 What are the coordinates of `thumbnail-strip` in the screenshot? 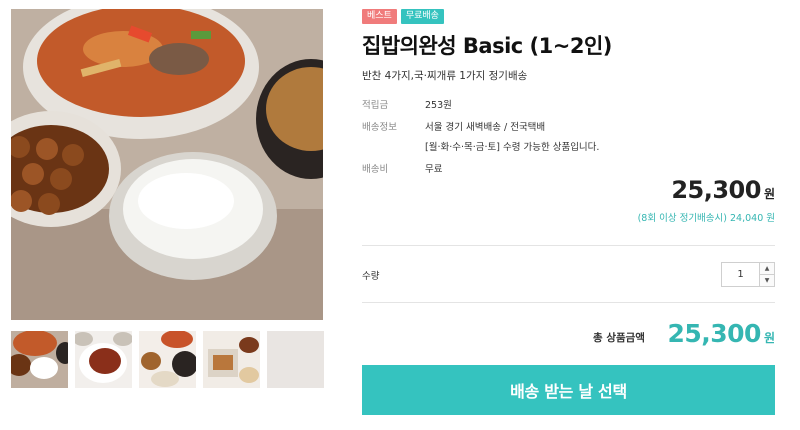 It's located at (167, 359).